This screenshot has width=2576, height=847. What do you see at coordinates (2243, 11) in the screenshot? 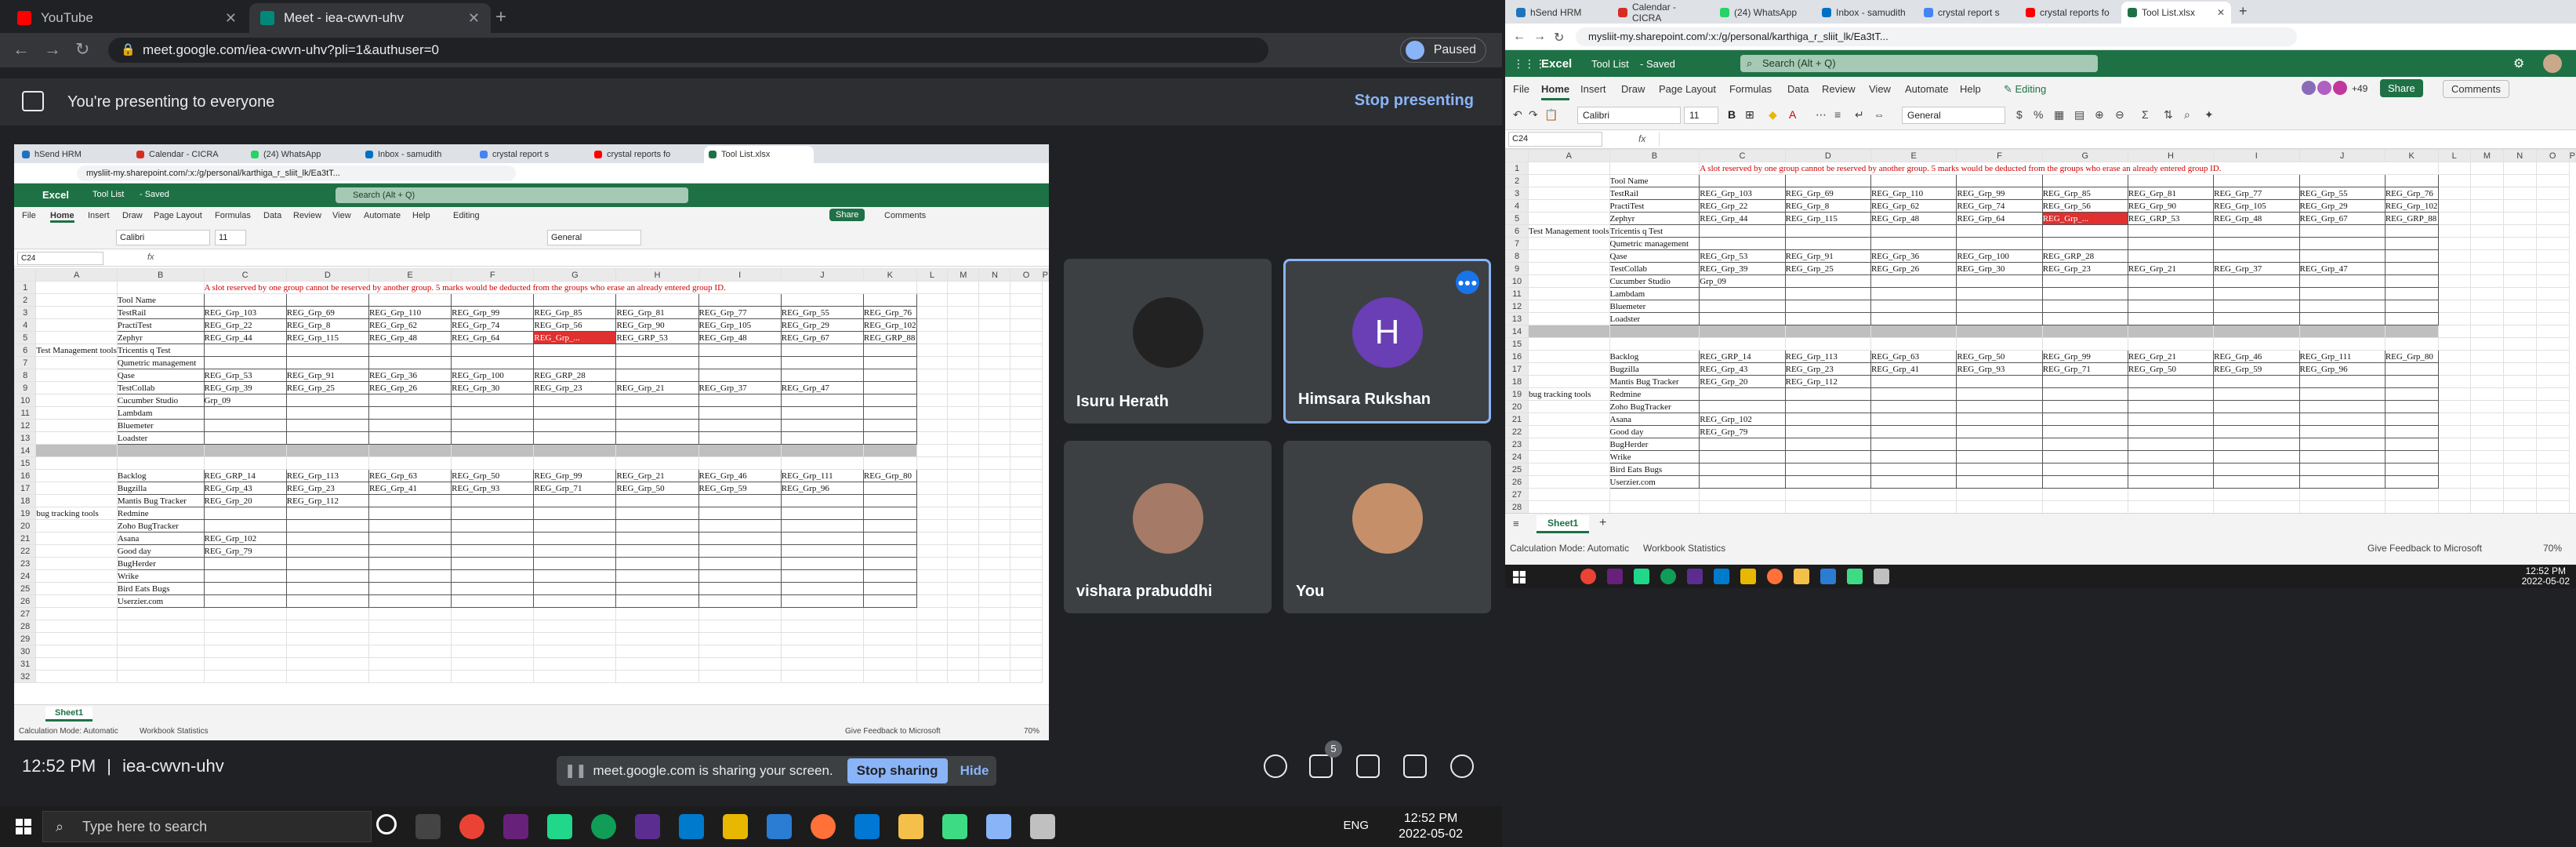
I see `new-tab-icon: +` at bounding box center [2243, 11].